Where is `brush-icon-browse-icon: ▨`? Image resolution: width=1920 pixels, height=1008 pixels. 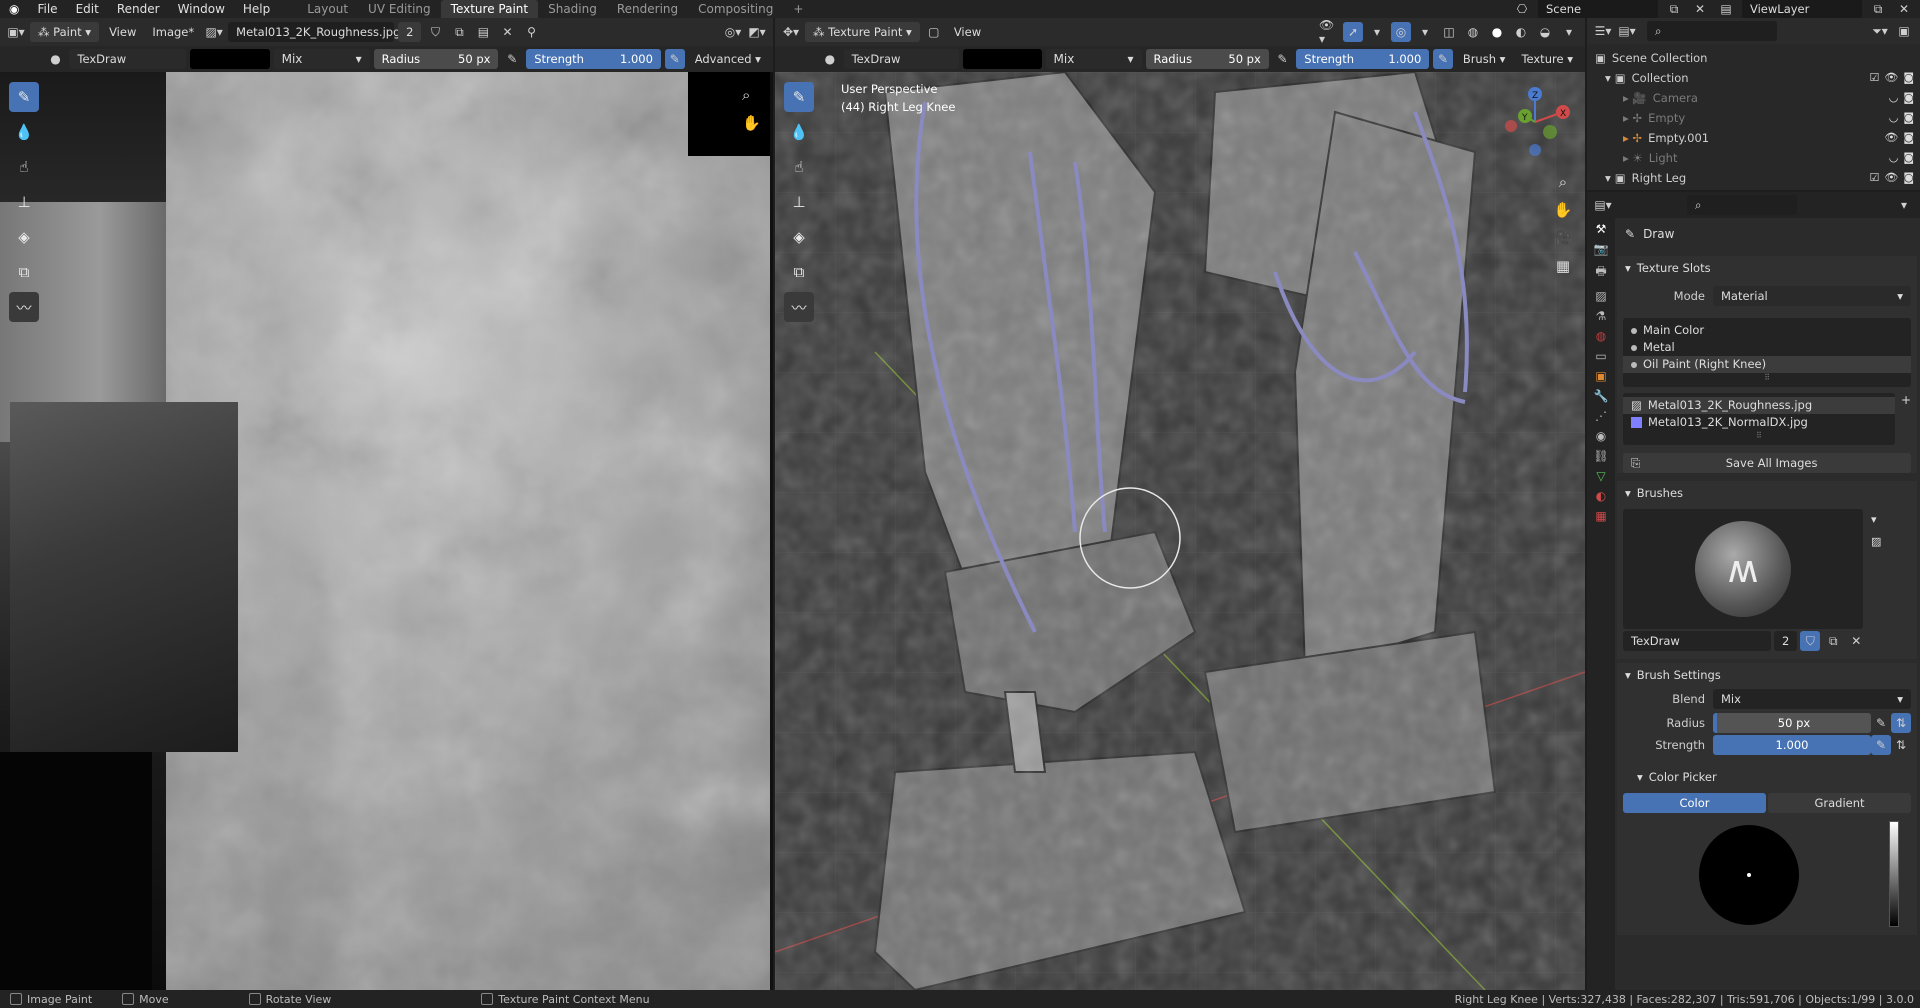
brush-icon-browse-icon: ▨ is located at coordinates (1876, 542).